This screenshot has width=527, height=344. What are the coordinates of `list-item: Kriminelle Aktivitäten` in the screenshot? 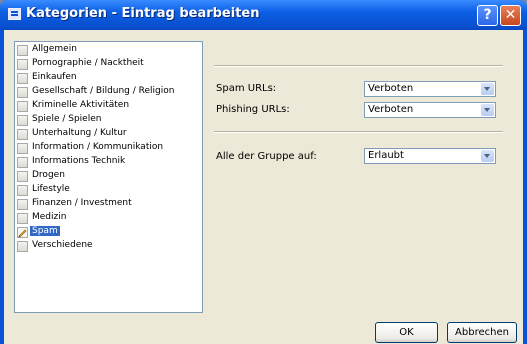 It's located at (108, 107).